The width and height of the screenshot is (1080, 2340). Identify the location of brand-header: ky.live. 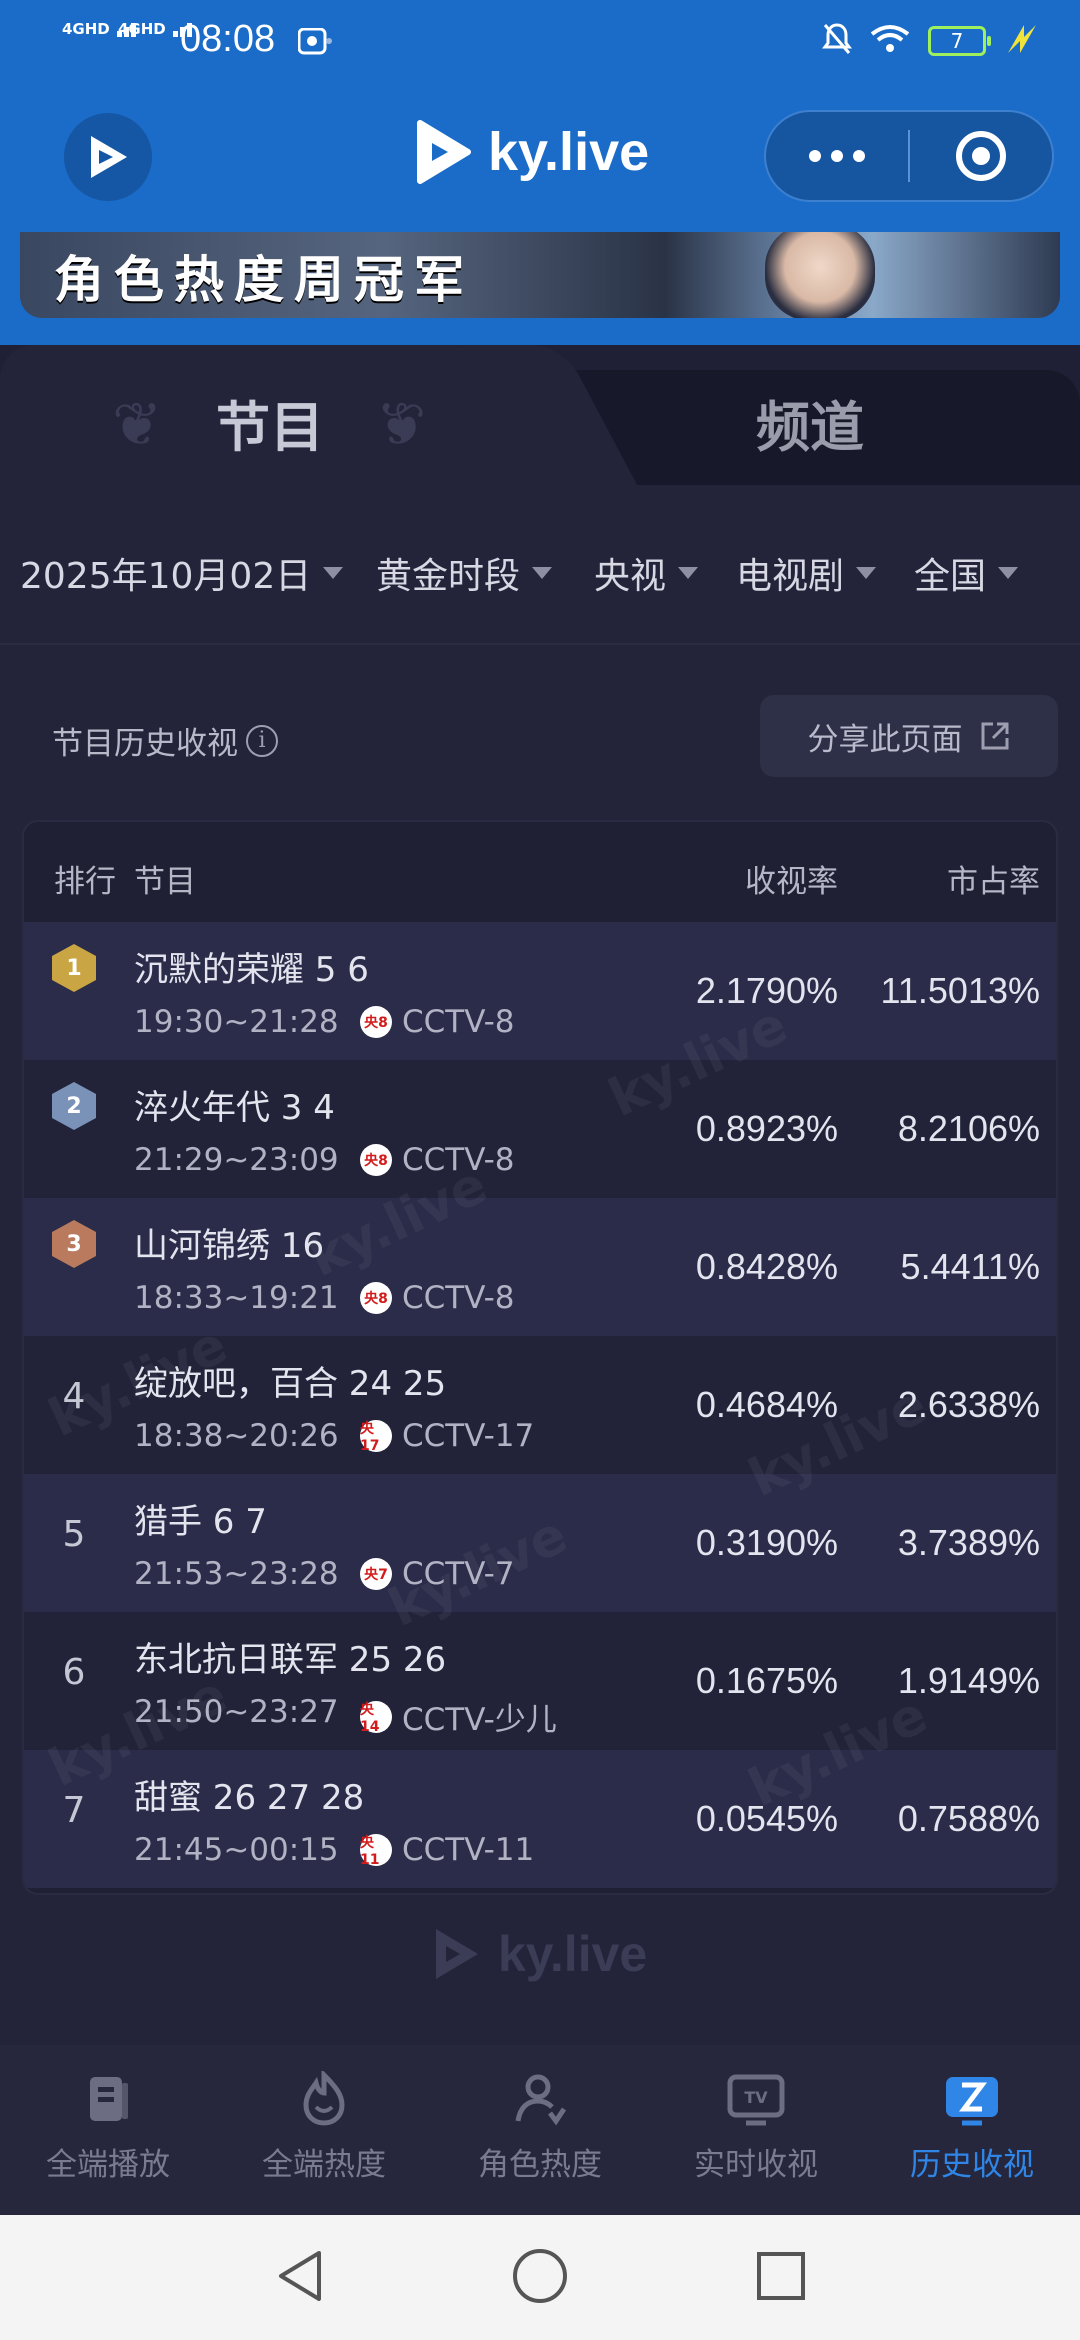
(530, 152).